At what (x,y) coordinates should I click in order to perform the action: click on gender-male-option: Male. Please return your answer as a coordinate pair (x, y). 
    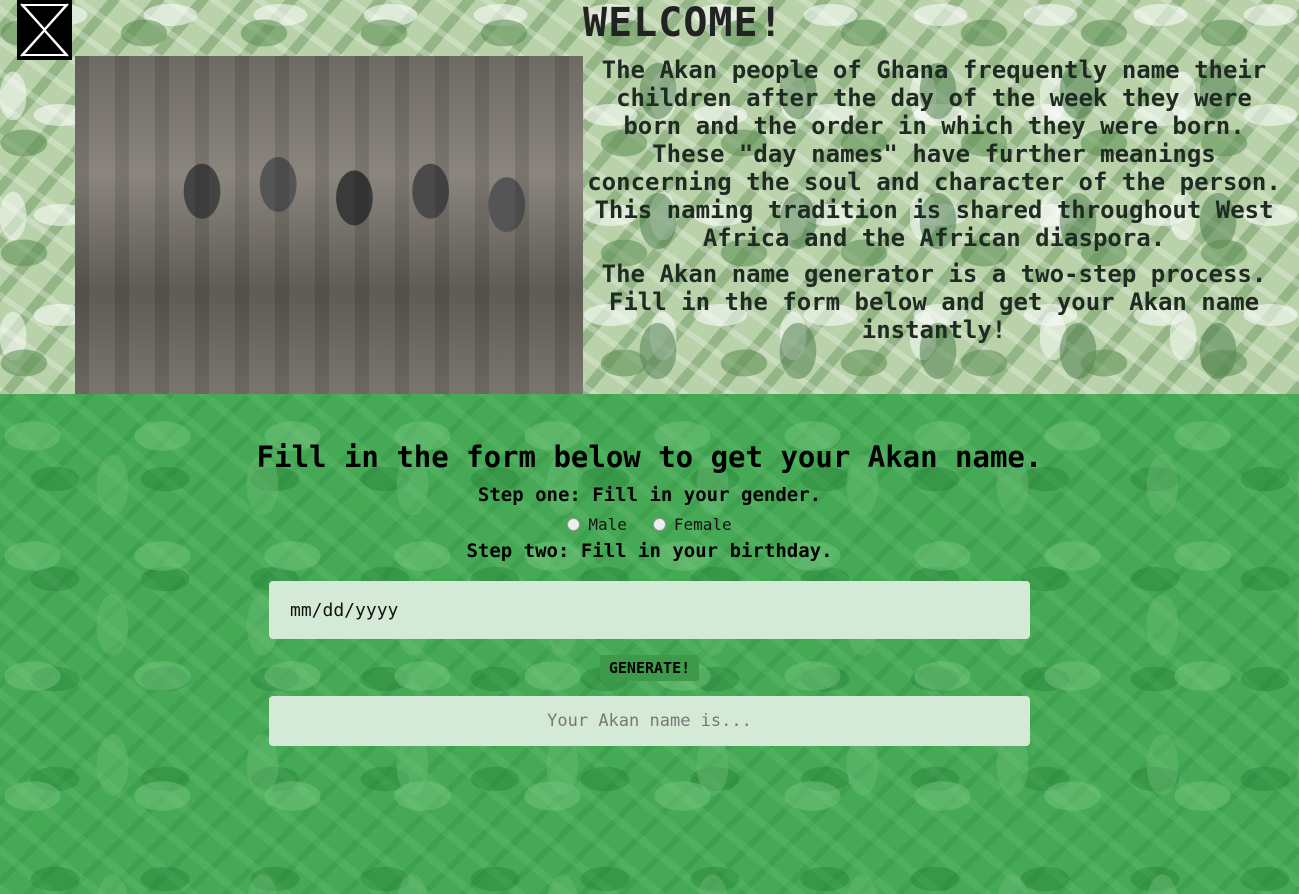
    Looking at the image, I should click on (597, 524).